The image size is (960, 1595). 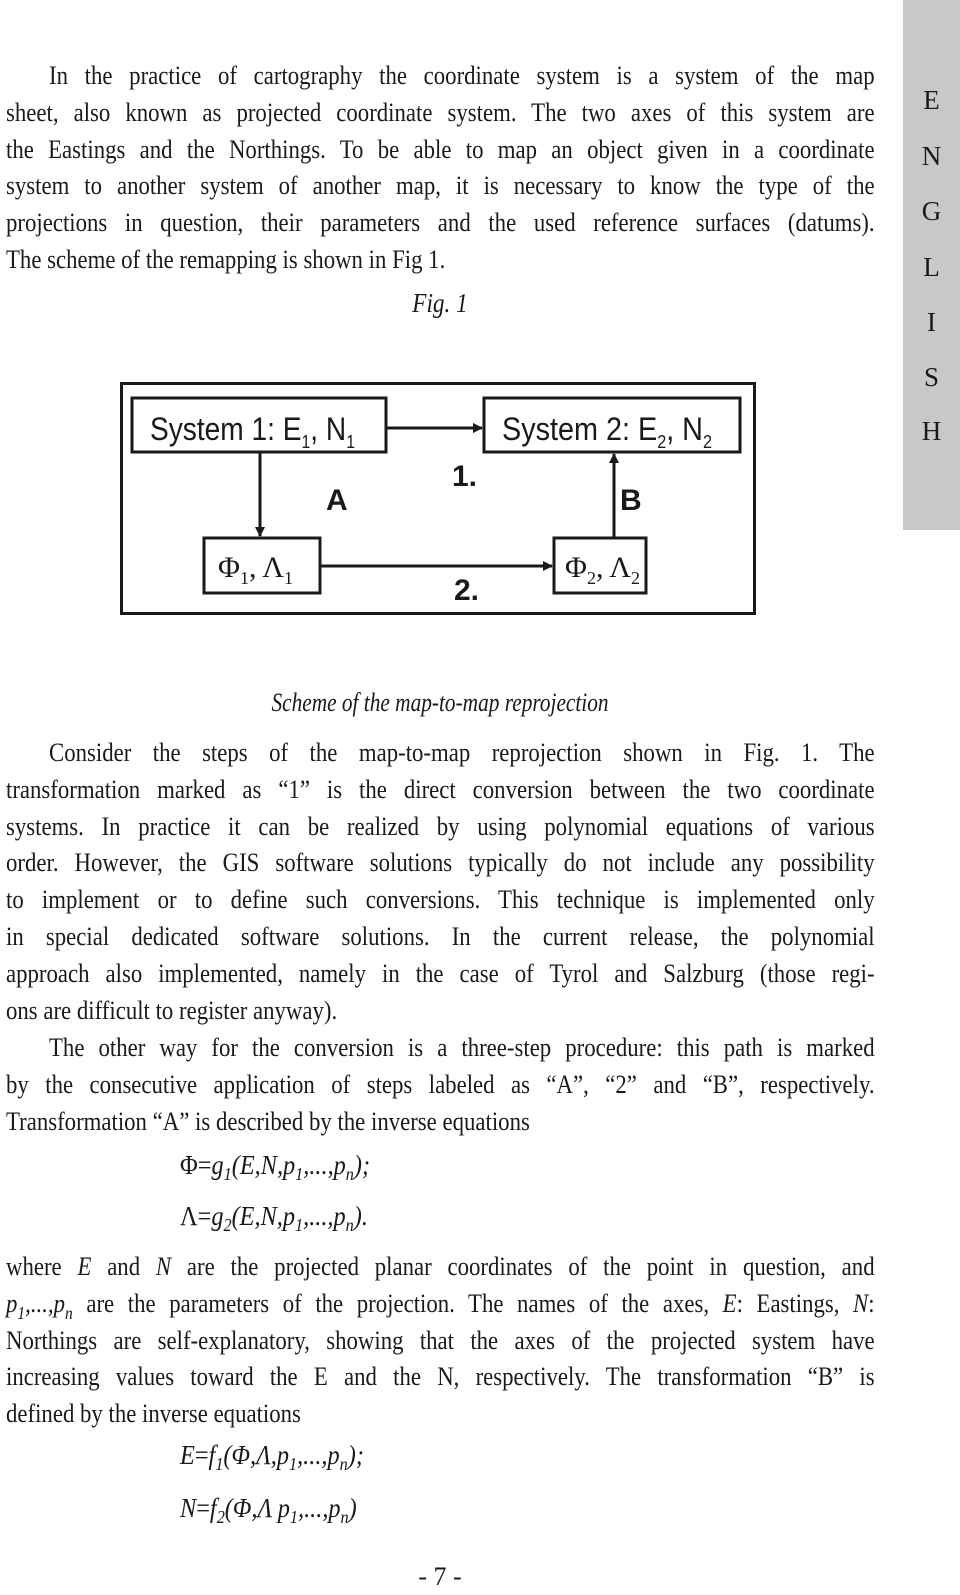 What do you see at coordinates (602, 569) in the screenshot?
I see `svg-text: Φ2, Λ2` at bounding box center [602, 569].